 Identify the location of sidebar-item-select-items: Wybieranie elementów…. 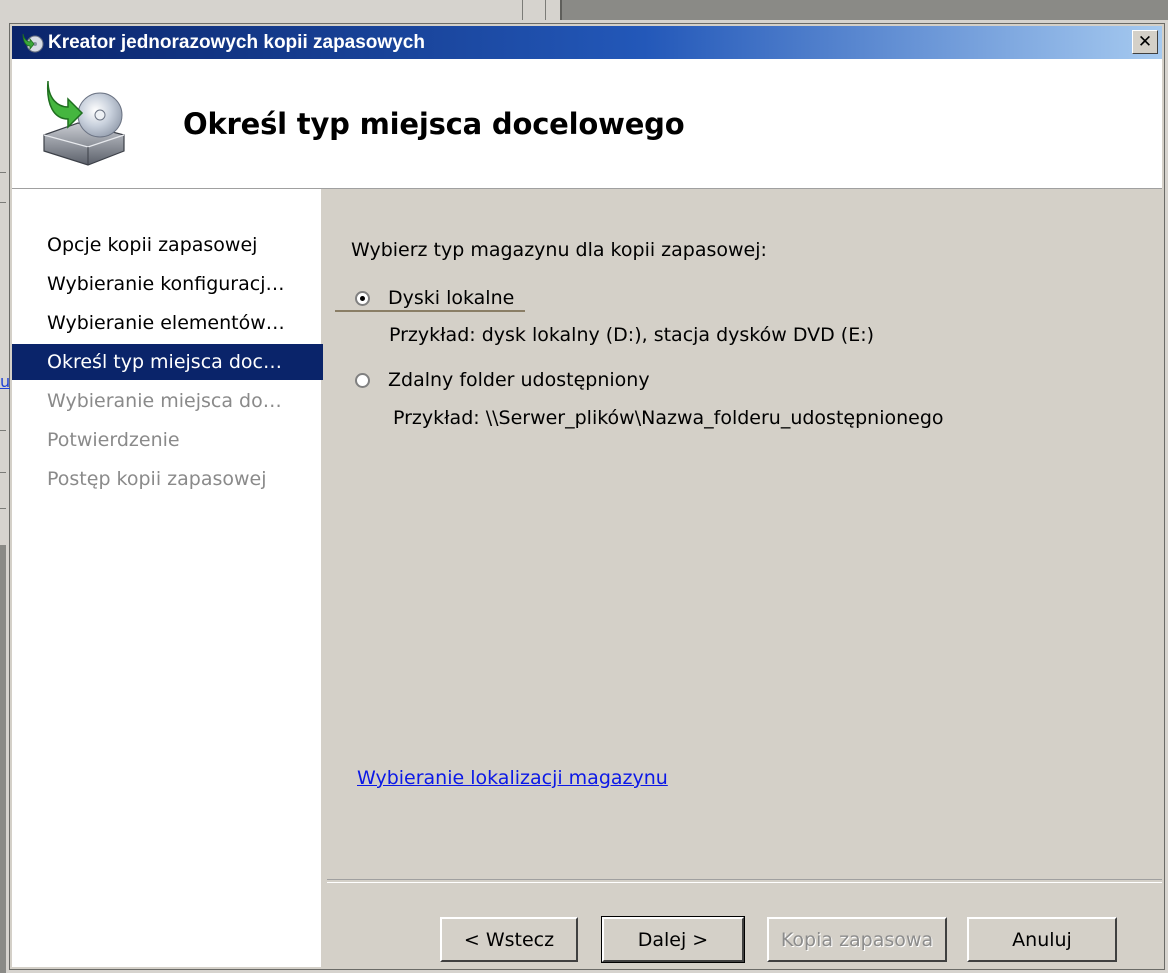
(167, 323).